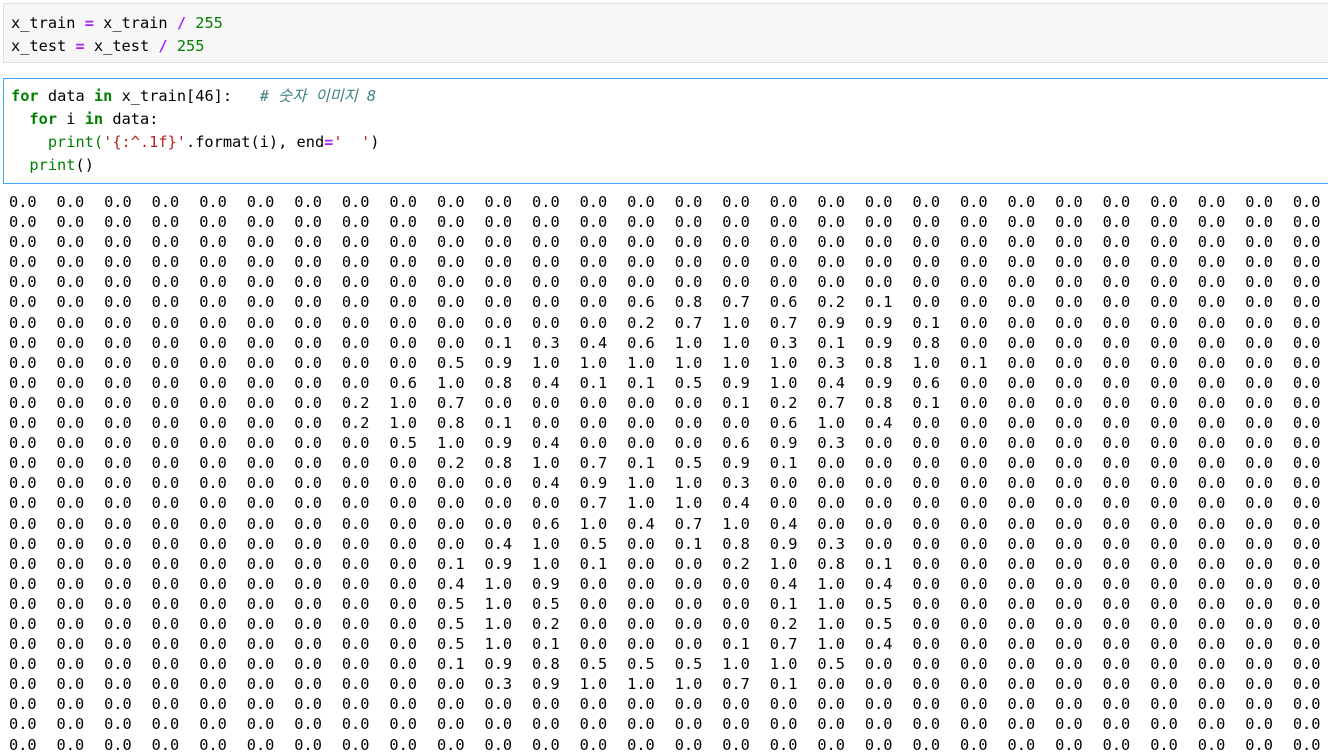 This screenshot has height=753, width=1328. I want to click on code-line: for data in x_train[46]: # 숫자 이미지 8, so click(193, 96).